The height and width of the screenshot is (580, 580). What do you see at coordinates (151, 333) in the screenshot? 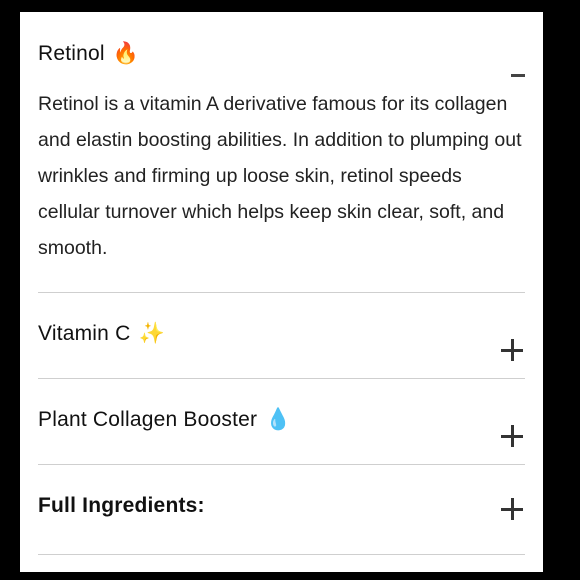
I see `sparkles-icon: ✨` at bounding box center [151, 333].